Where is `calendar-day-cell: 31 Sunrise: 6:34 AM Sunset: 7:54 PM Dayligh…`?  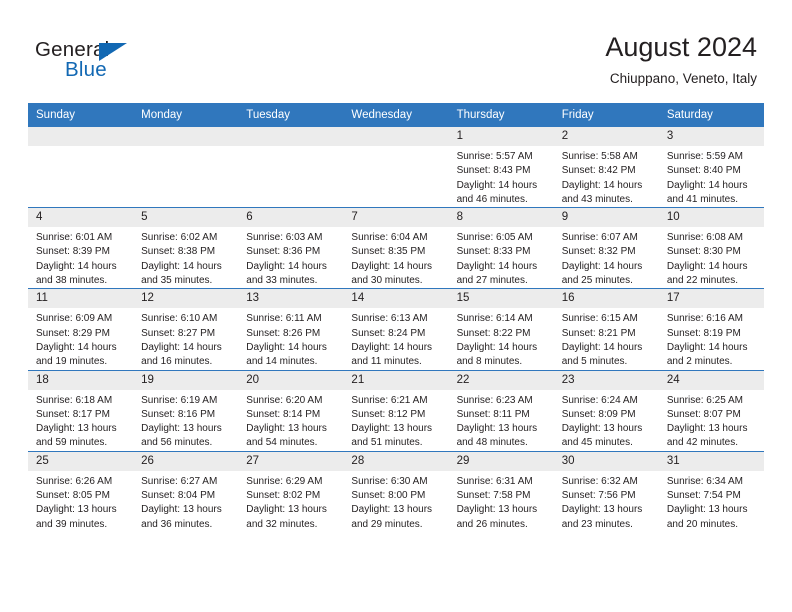 calendar-day-cell: 31 Sunrise: 6:34 AM Sunset: 7:54 PM Dayligh… is located at coordinates (711, 491).